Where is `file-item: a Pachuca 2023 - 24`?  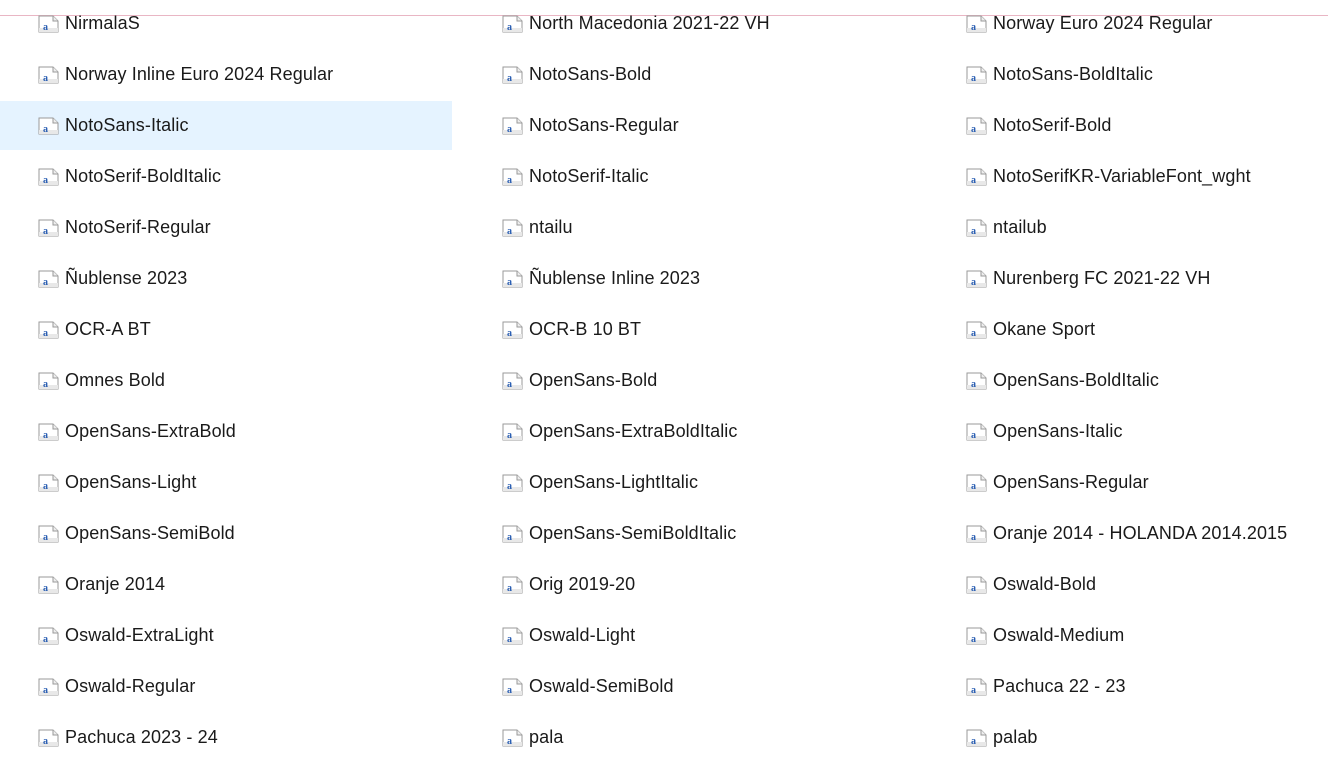 file-item: a Pachuca 2023 - 24 is located at coordinates (226, 737).